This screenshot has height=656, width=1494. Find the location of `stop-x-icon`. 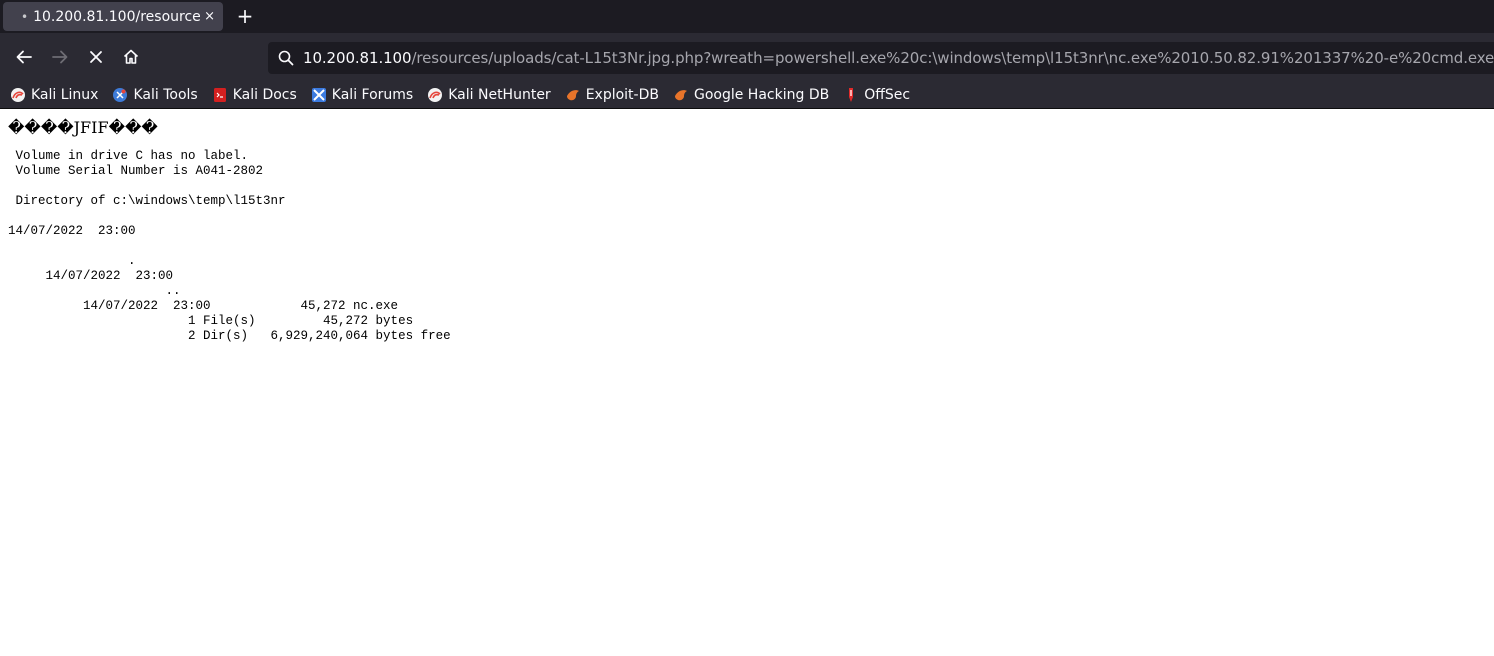

stop-x-icon is located at coordinates (96, 57).